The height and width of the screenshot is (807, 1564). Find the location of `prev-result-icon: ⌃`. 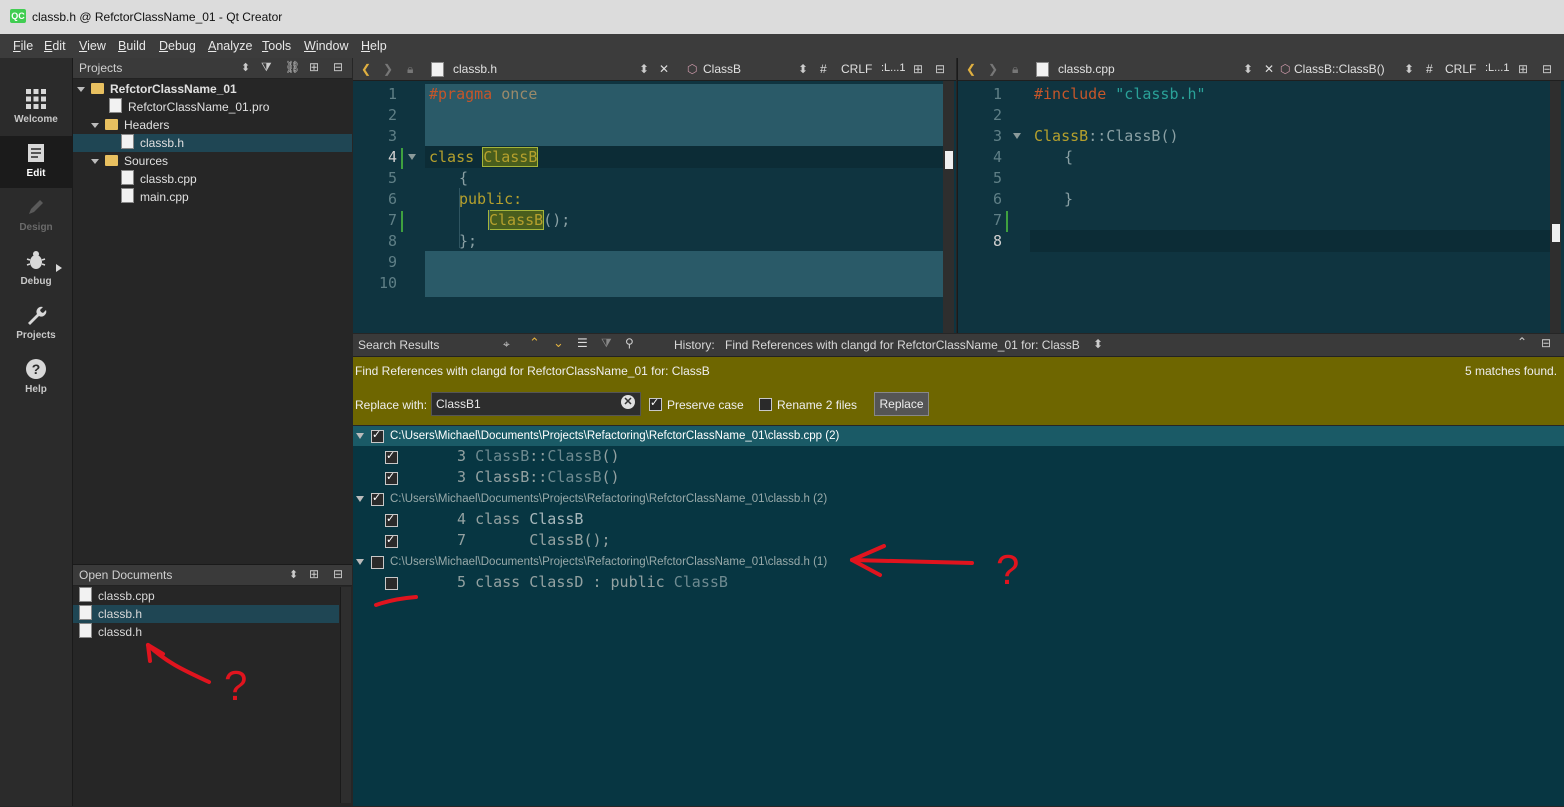

prev-result-icon: ⌃ is located at coordinates (534, 343).